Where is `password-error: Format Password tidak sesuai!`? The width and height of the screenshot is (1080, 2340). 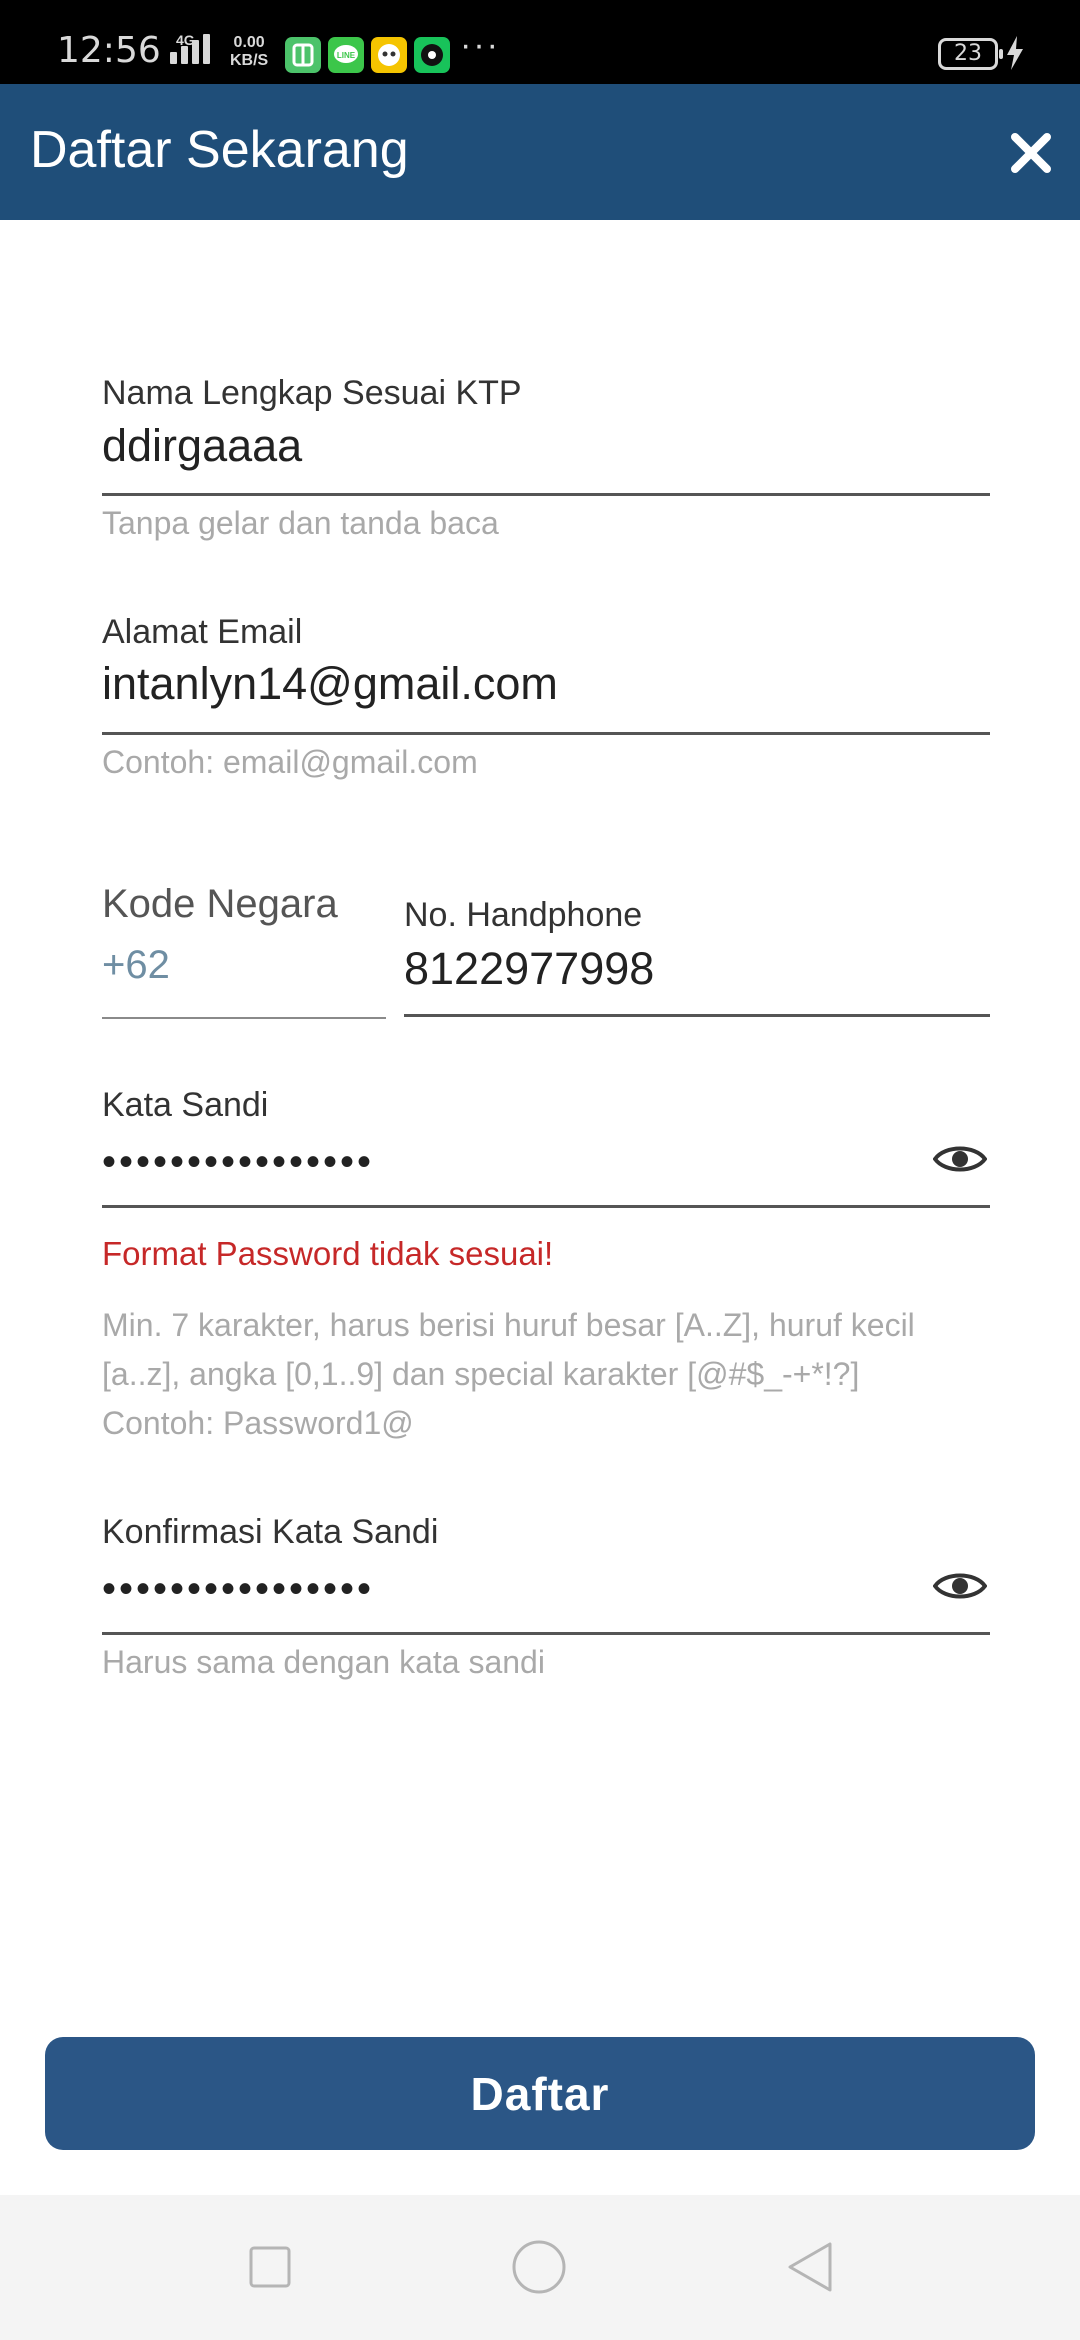
password-error: Format Password tidak sesuai! is located at coordinates (328, 1253).